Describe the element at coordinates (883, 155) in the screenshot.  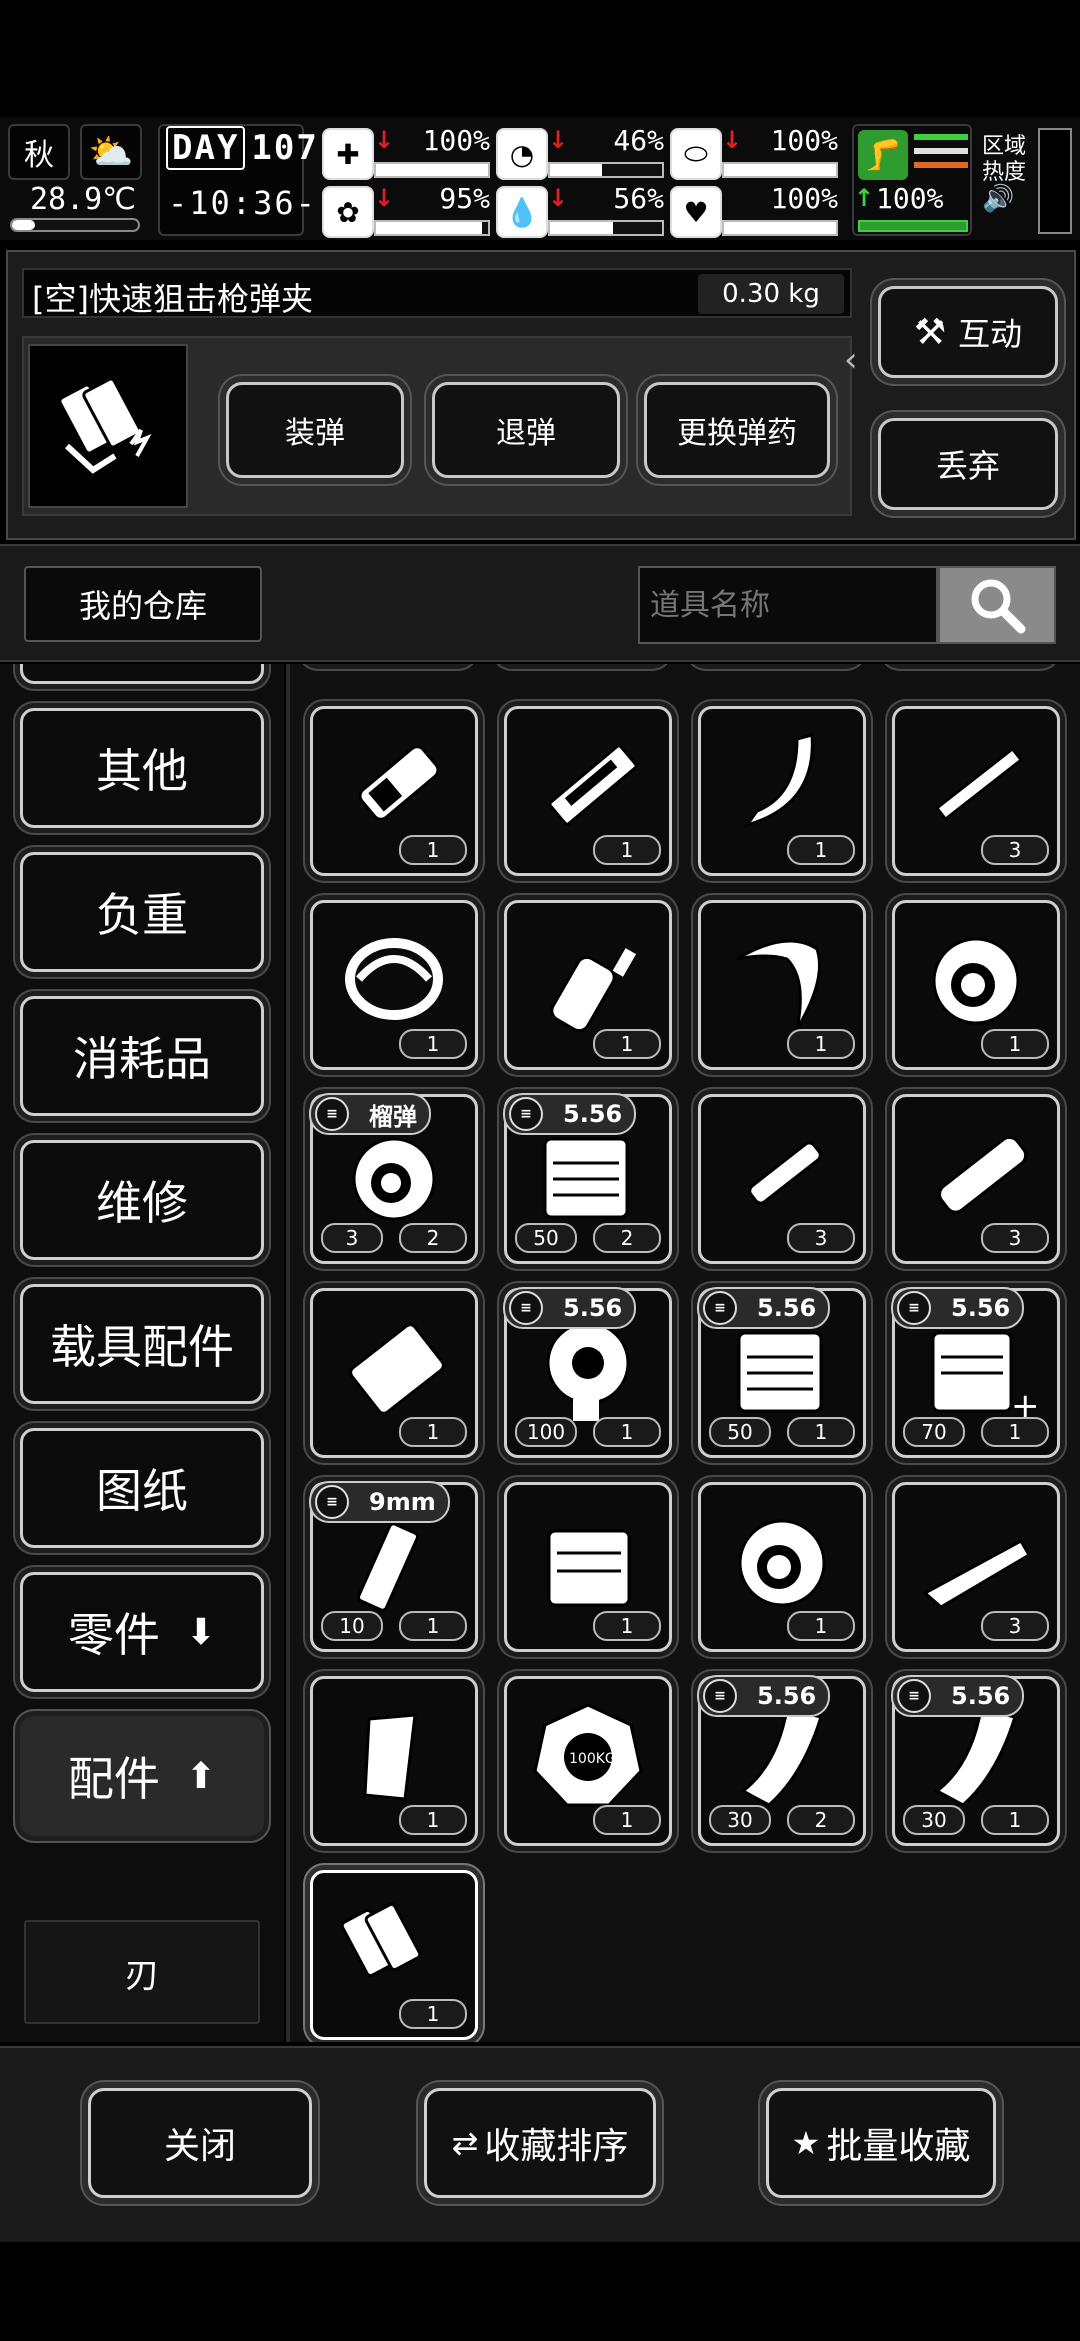
I see `leg-icon: 🦵` at that location.